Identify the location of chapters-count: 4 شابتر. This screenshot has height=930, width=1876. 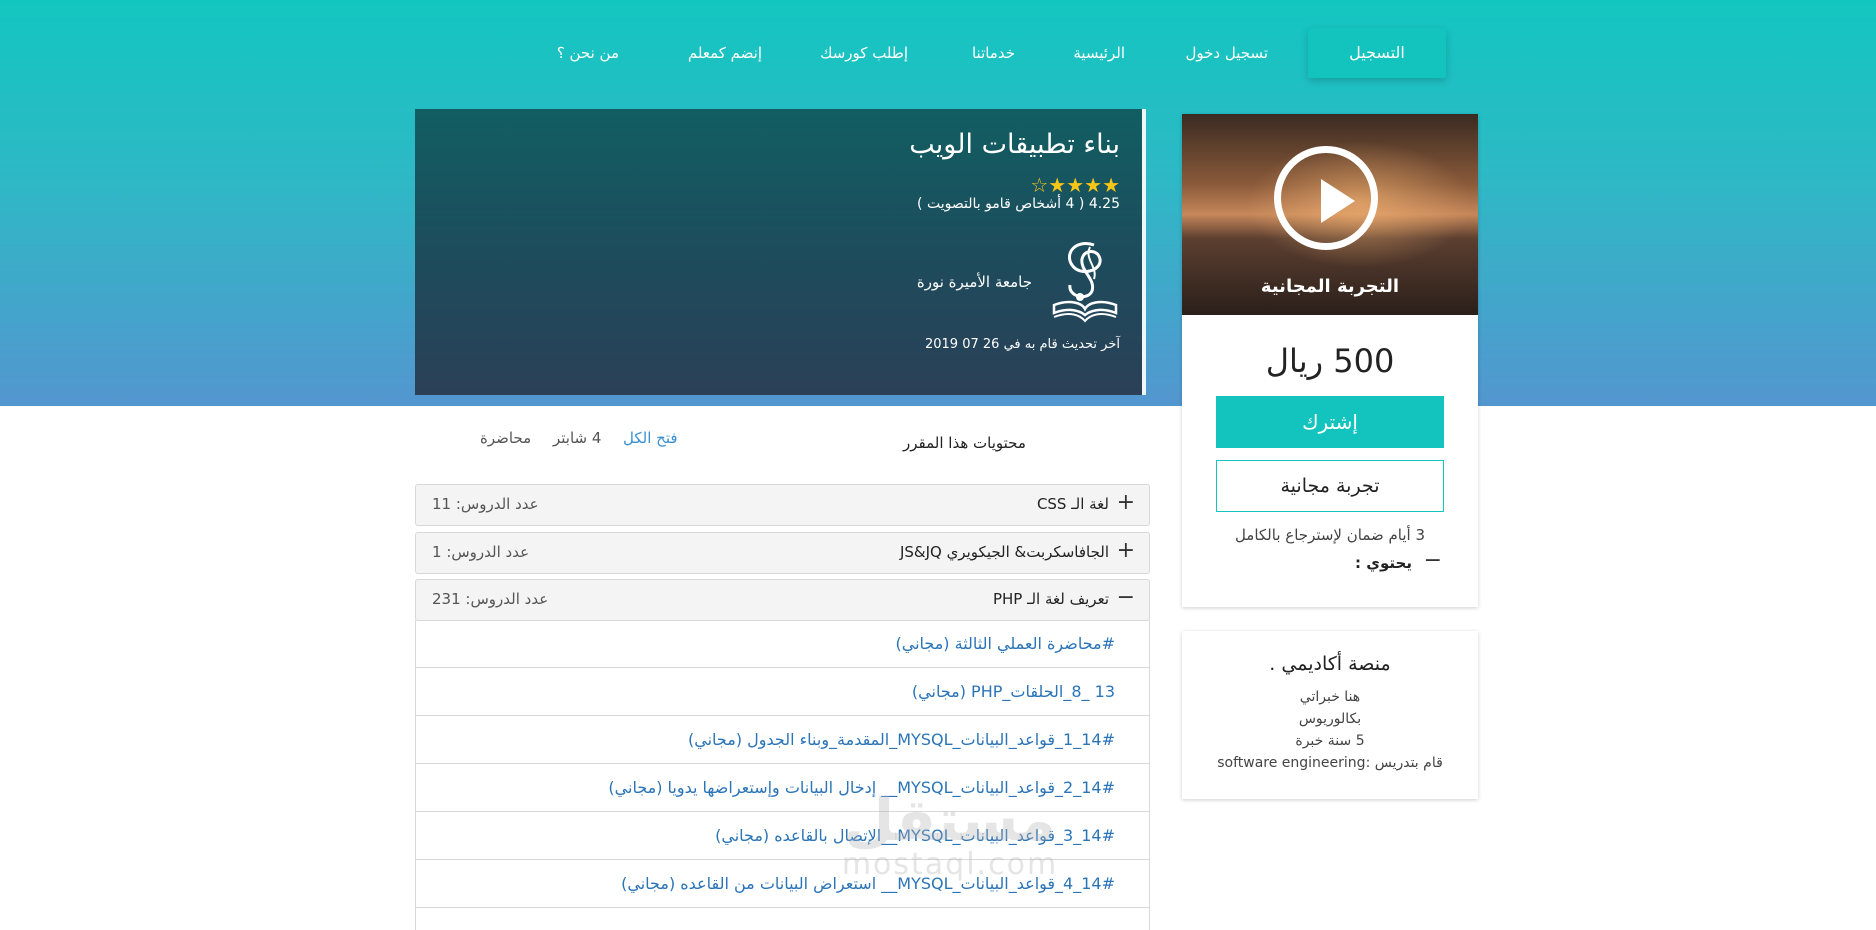
(577, 438).